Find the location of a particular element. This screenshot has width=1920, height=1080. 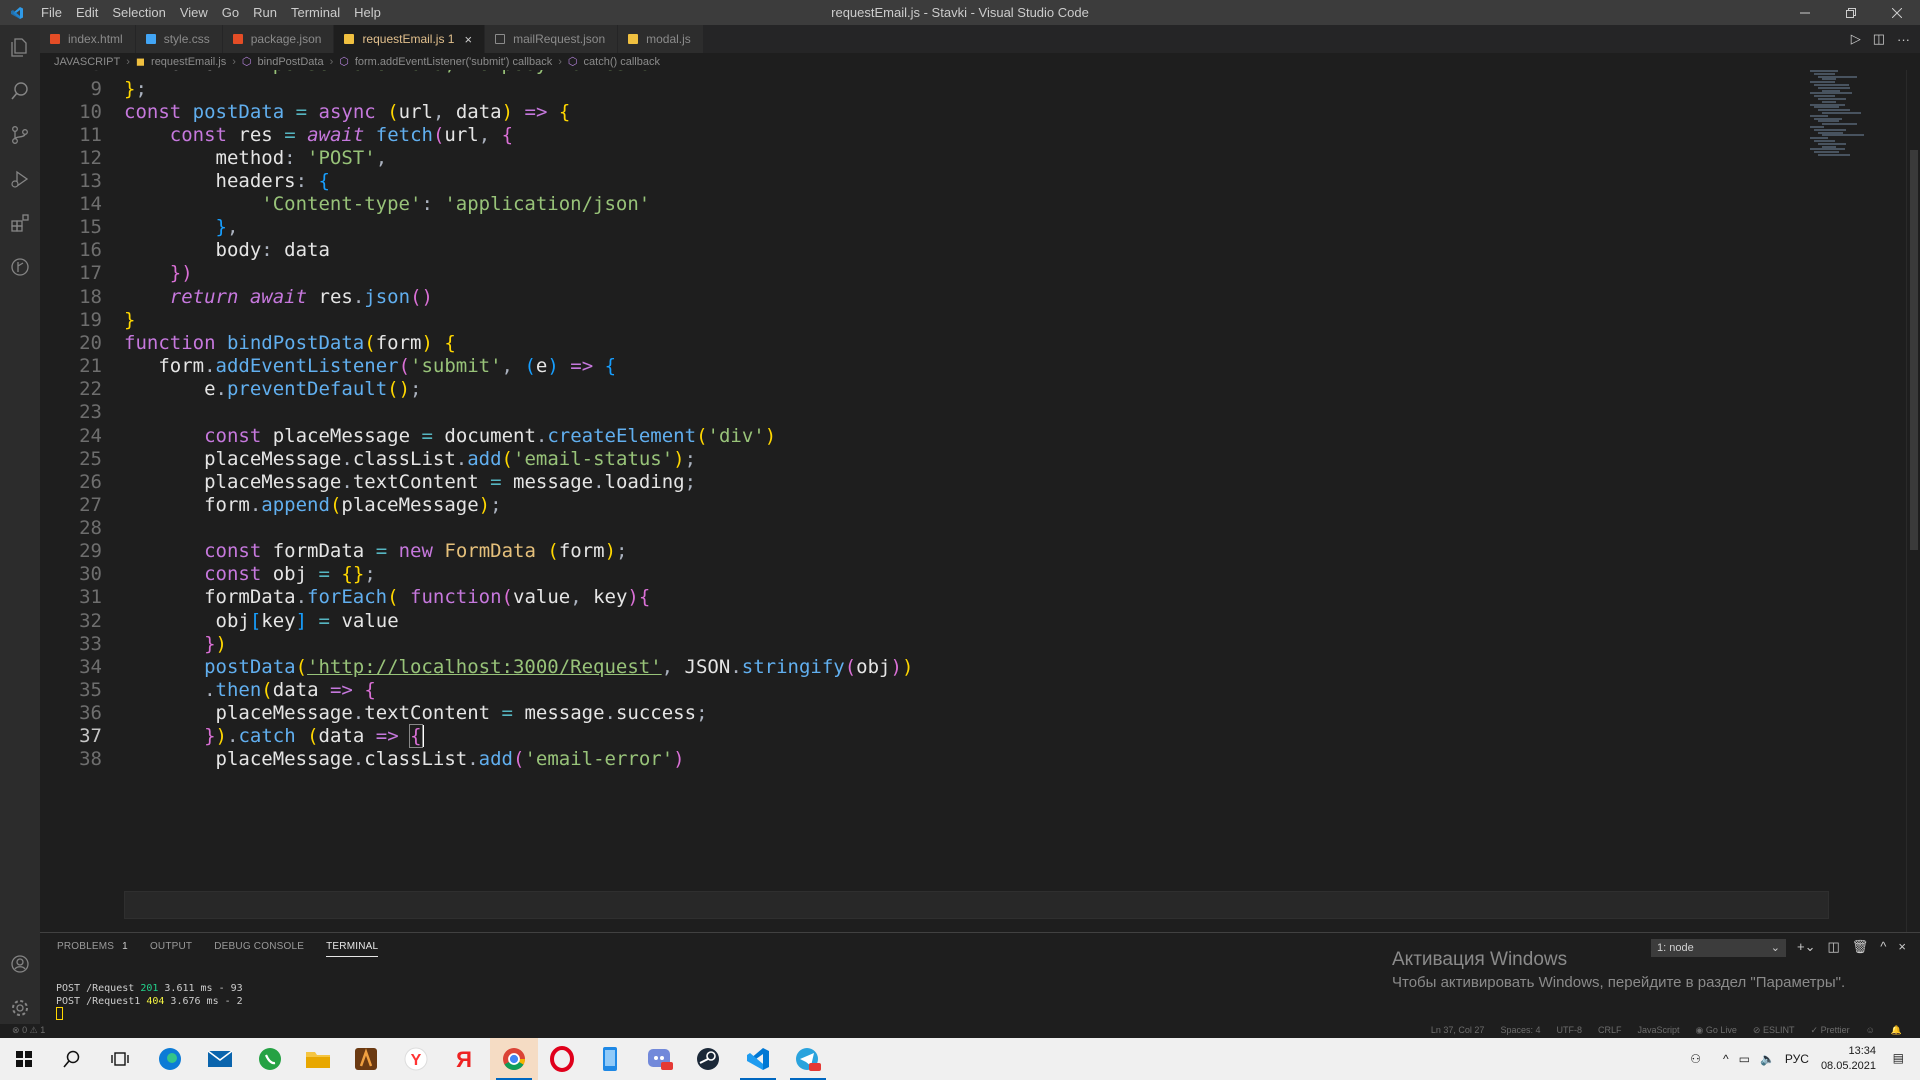

restore-button is located at coordinates (1851, 12).